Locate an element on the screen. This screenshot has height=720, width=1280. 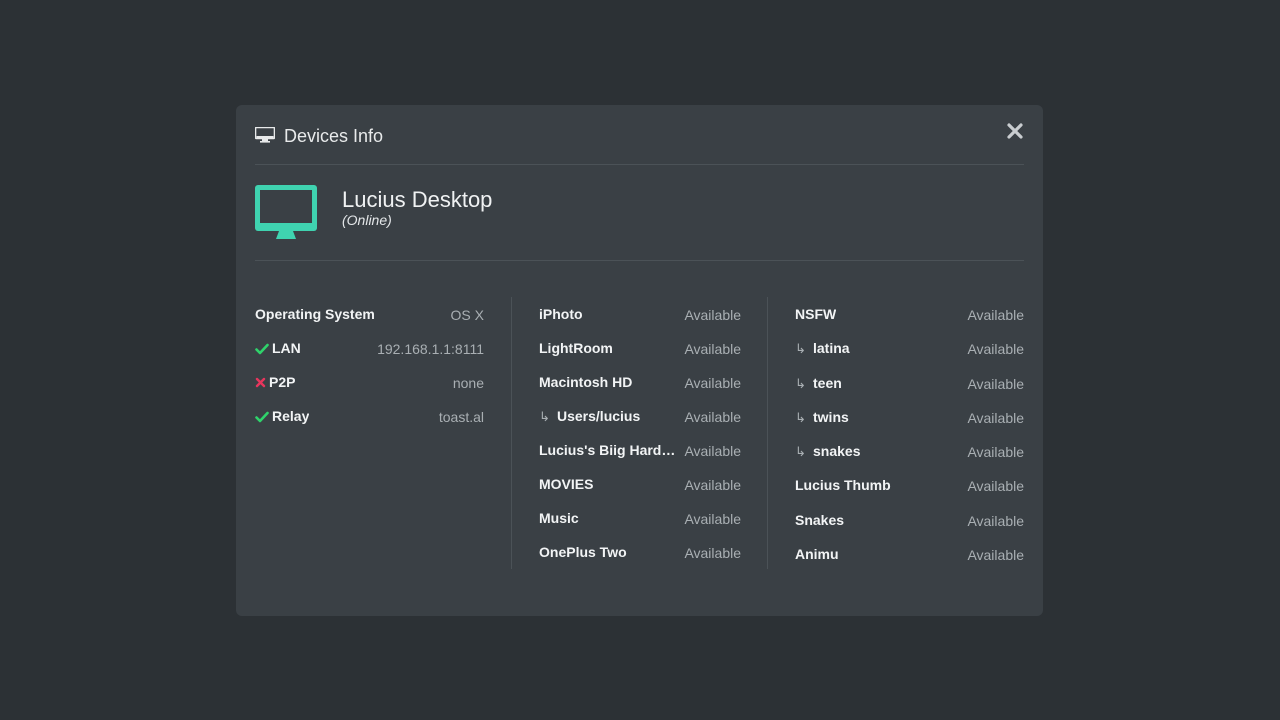
folder-row: NSFW Available is located at coordinates (909, 314).